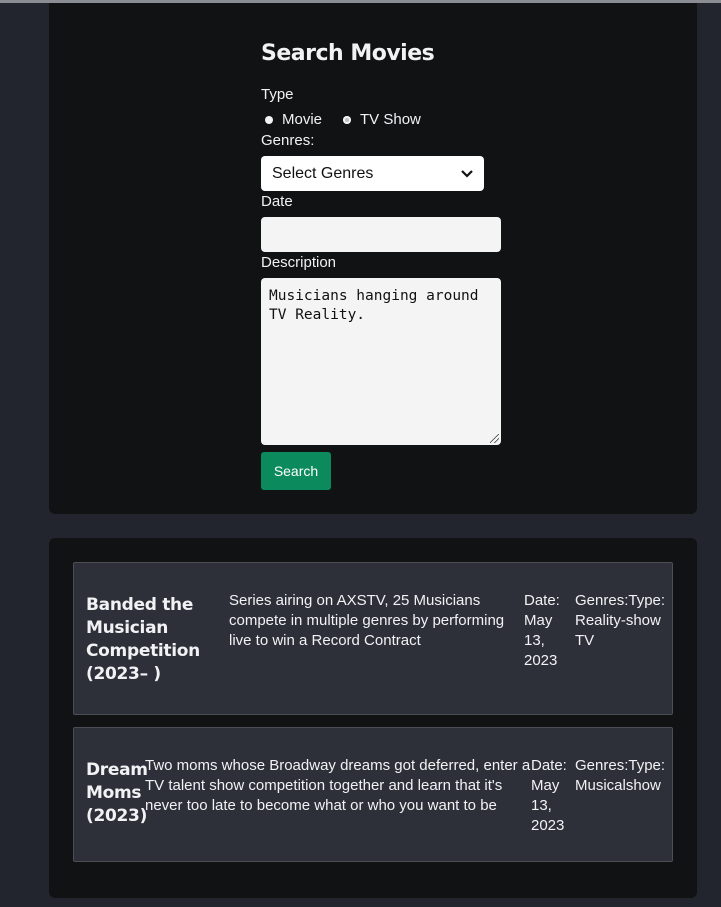  I want to click on description-text: Musicians hanging around TV Reality., so click(374, 305).